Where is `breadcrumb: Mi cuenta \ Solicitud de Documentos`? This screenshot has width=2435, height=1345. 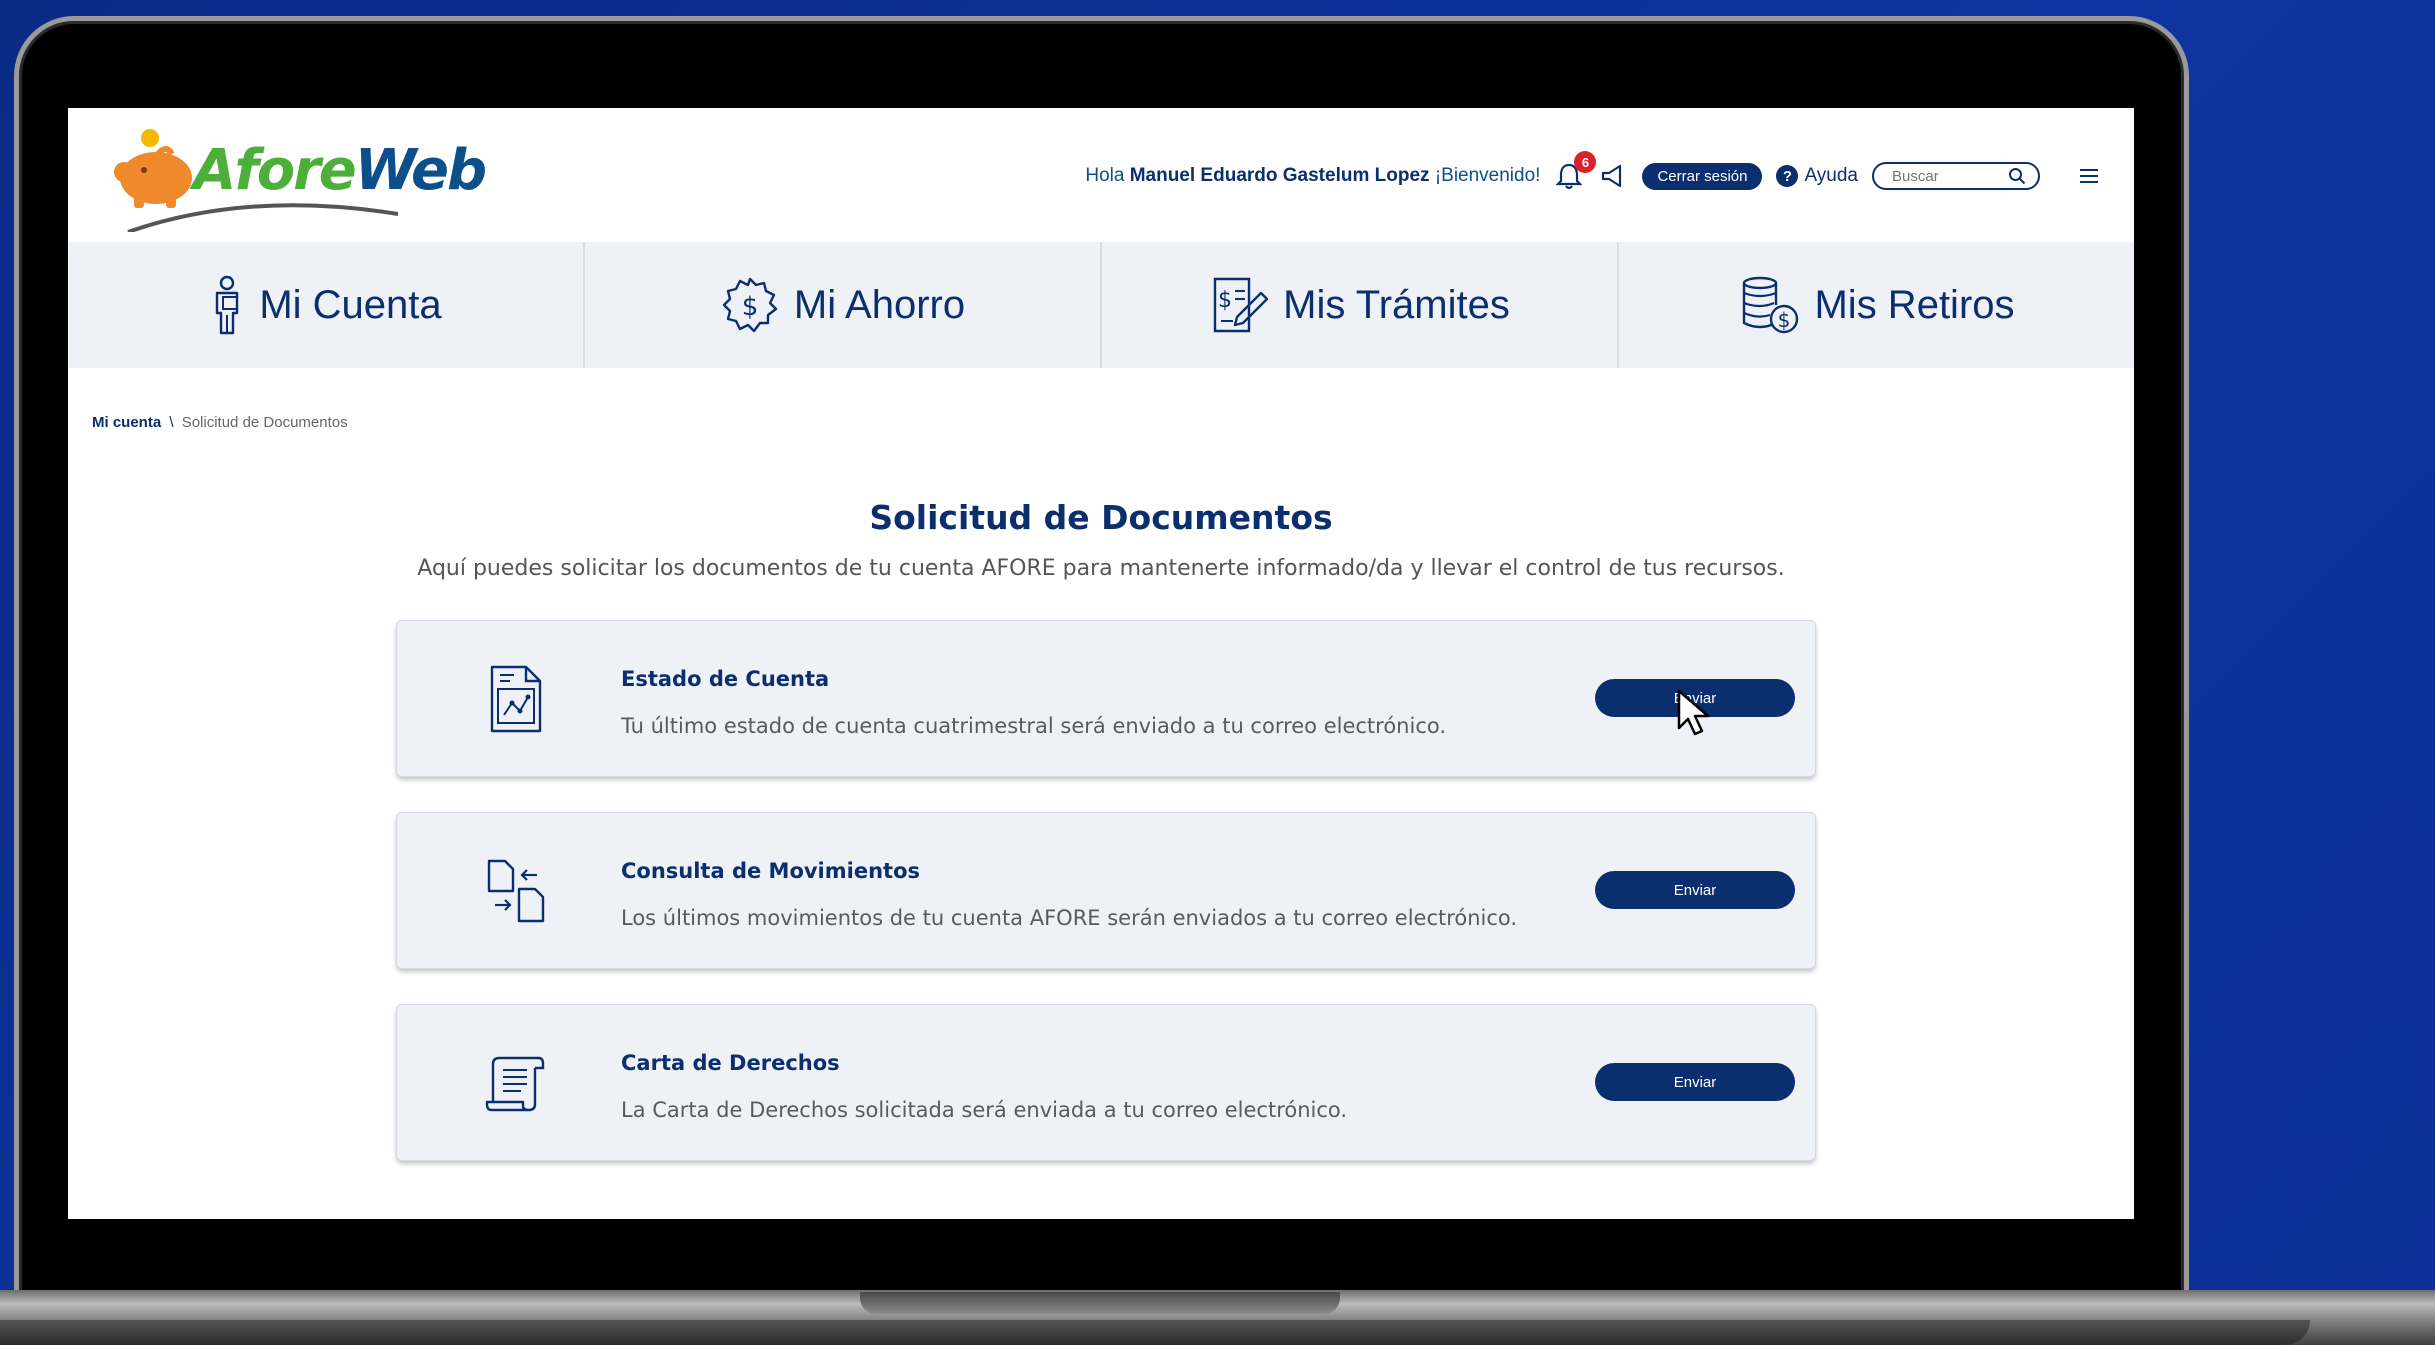 breadcrumb: Mi cuenta \ Solicitud de Documentos is located at coordinates (220, 422).